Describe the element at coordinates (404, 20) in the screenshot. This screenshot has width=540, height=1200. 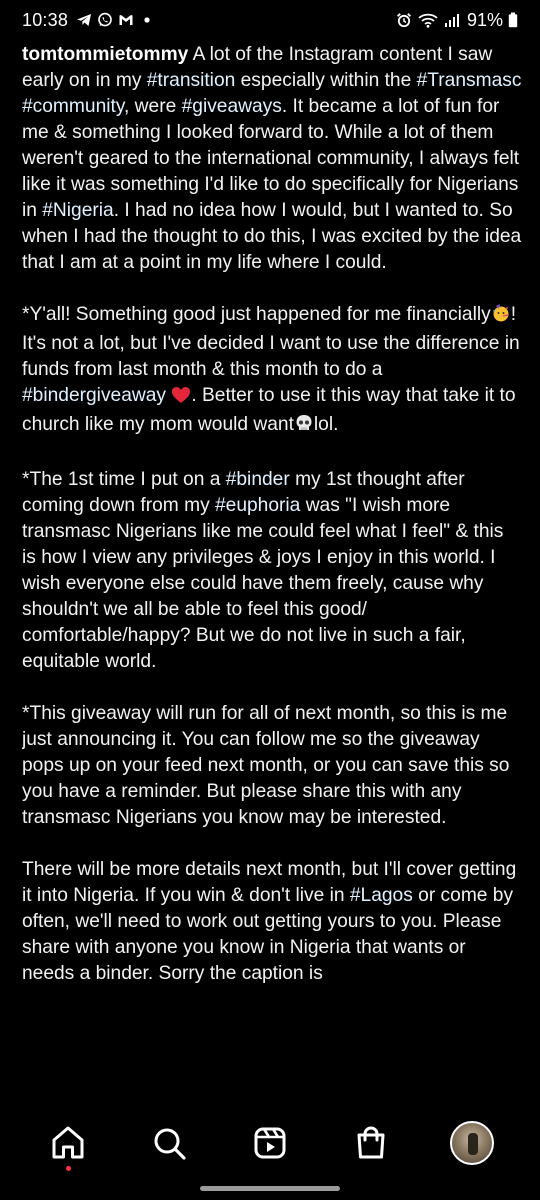
I see `alarm-icon` at that location.